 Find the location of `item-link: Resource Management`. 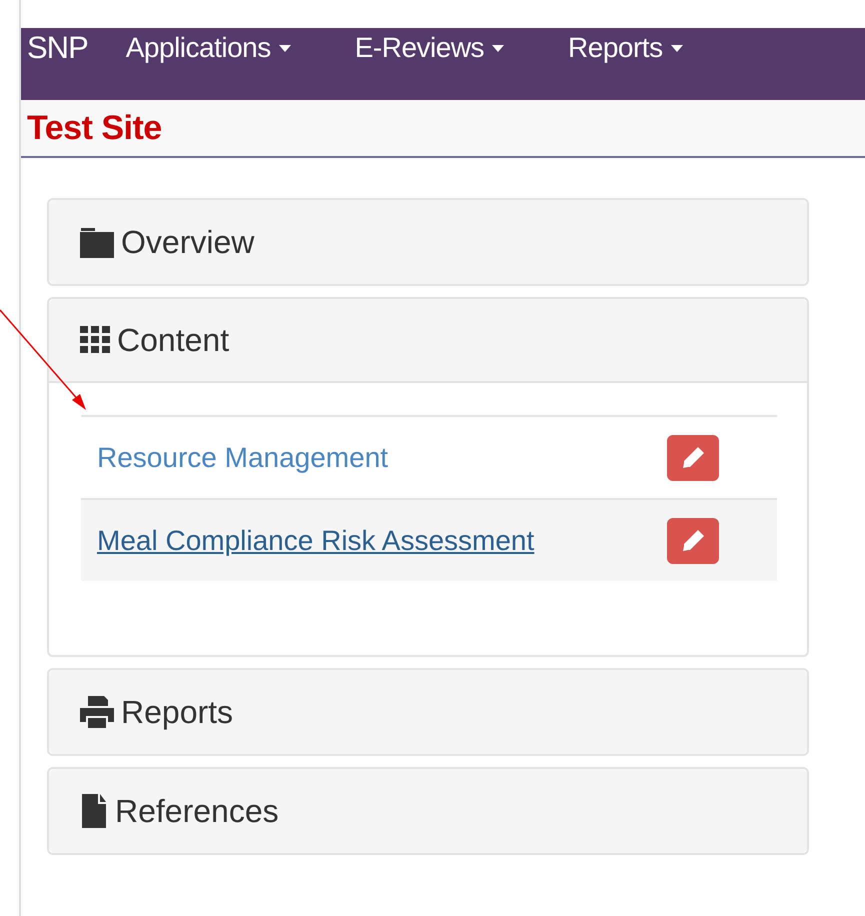

item-link: Resource Management is located at coordinates (242, 457).